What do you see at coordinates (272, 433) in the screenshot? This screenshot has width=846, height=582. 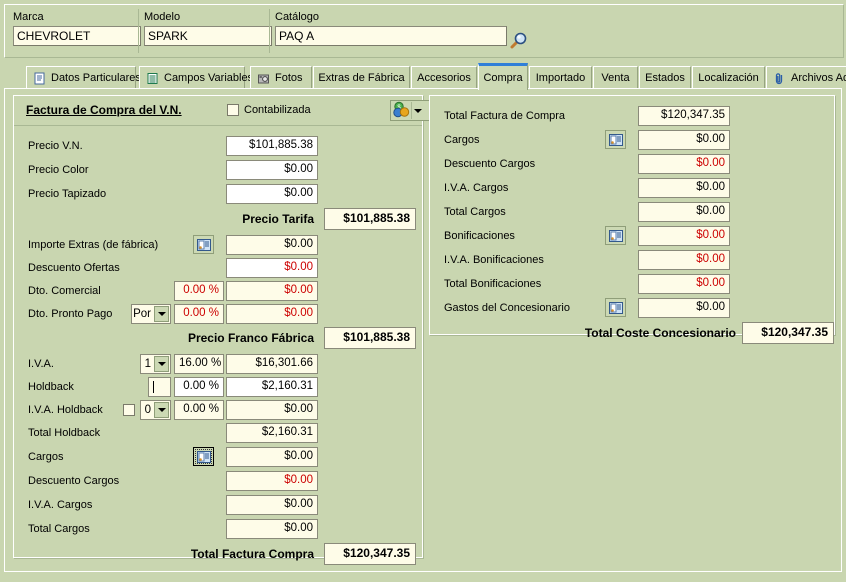 I see `total-holdback-value: $2,160.31` at bounding box center [272, 433].